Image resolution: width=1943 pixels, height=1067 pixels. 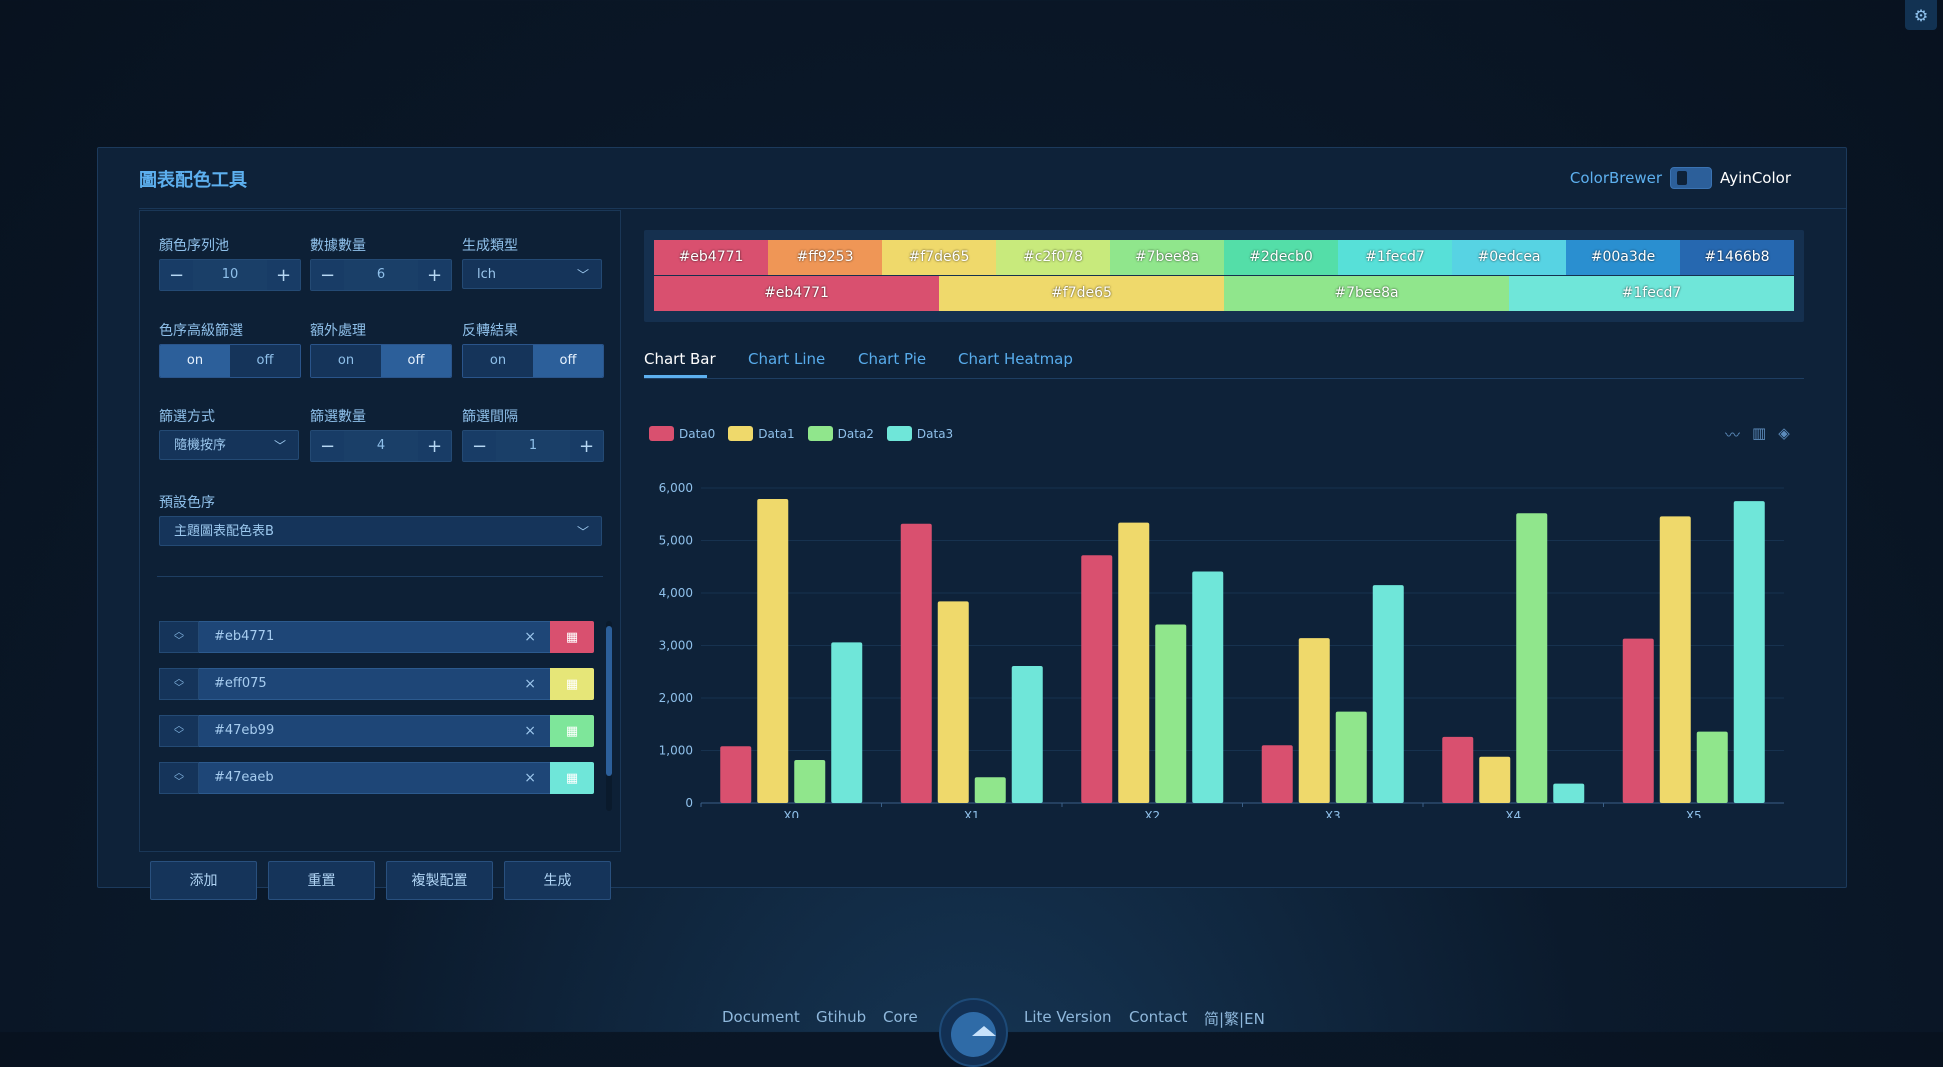 I want to click on data-count-value: 6, so click(x=381, y=275).